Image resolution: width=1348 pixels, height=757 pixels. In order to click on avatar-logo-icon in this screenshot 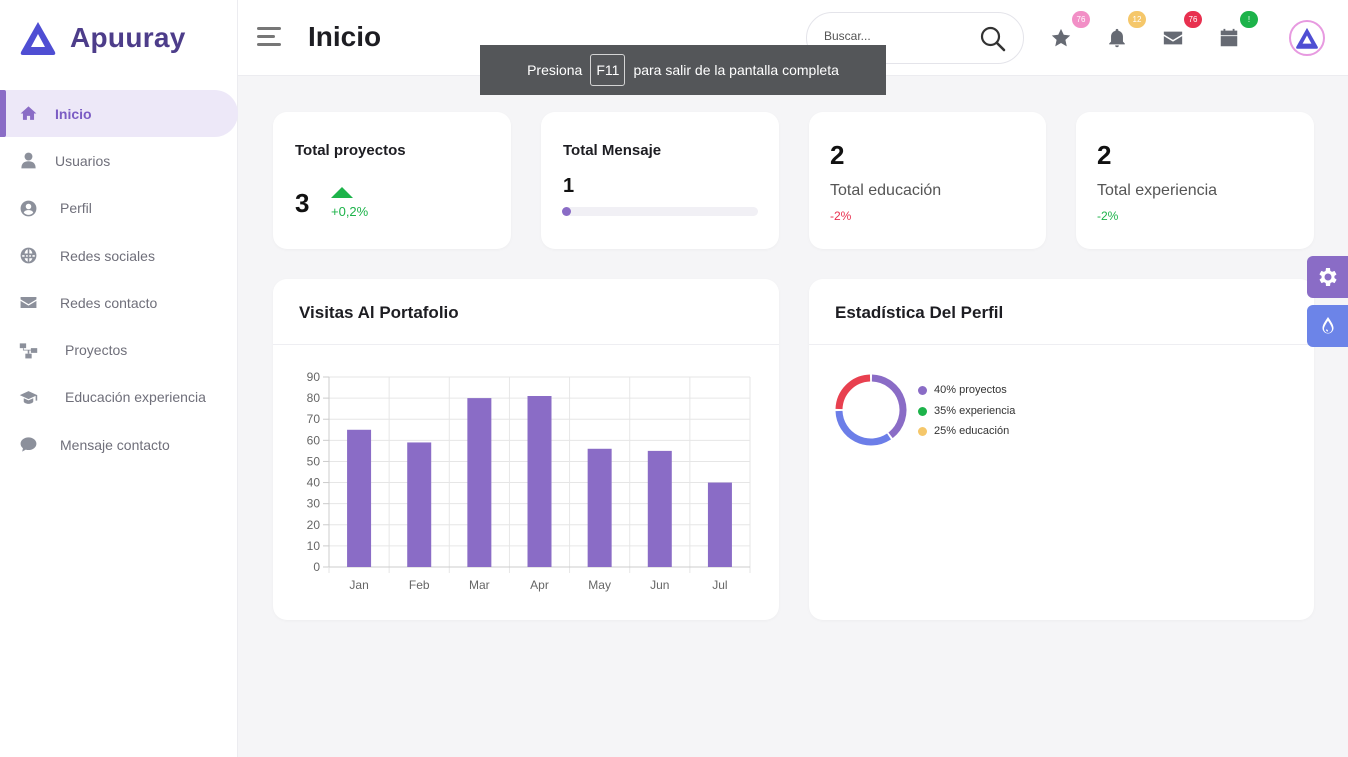, I will do `click(1307, 38)`.